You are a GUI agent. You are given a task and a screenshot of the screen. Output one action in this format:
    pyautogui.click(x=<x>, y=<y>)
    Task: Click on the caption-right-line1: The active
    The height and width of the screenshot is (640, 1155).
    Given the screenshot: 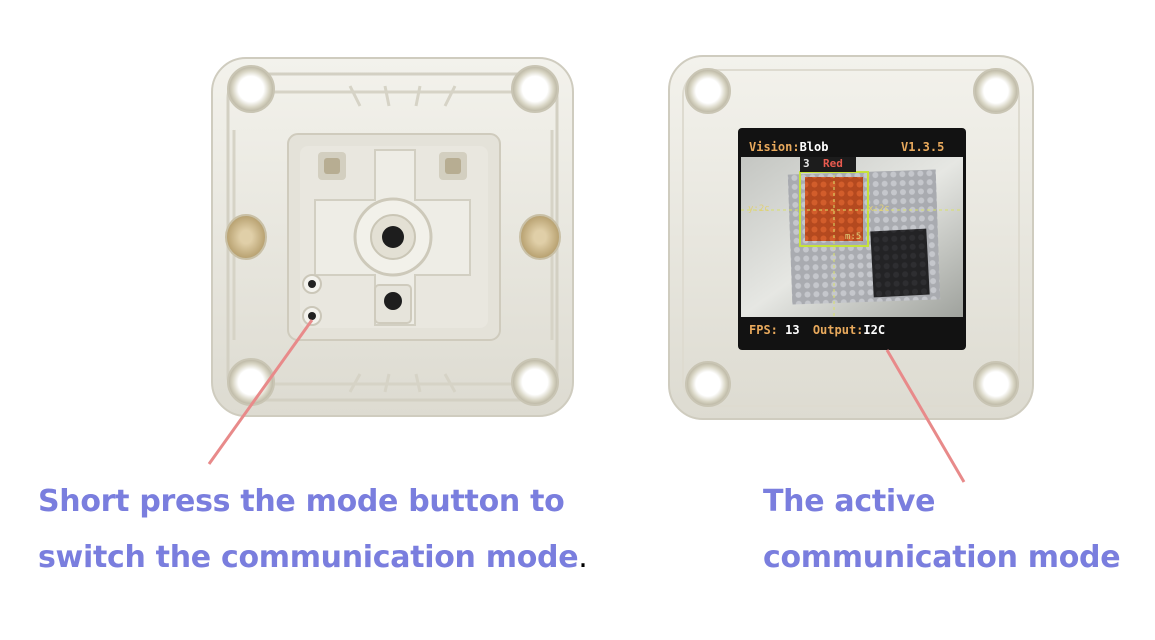 What is the action you would take?
    pyautogui.click(x=849, y=501)
    